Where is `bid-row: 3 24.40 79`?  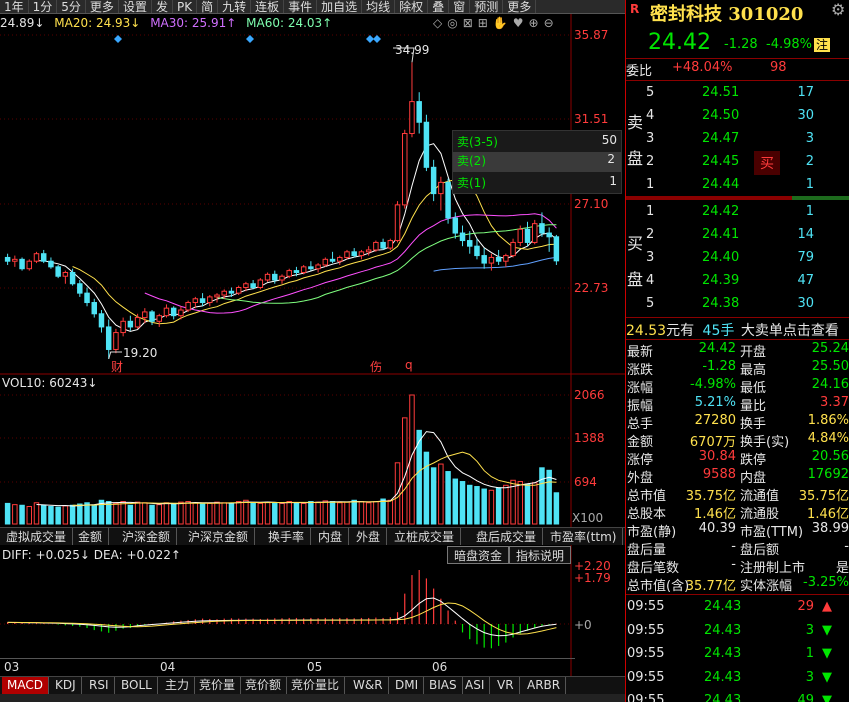
bid-row: 3 24.40 79 is located at coordinates (737, 258).